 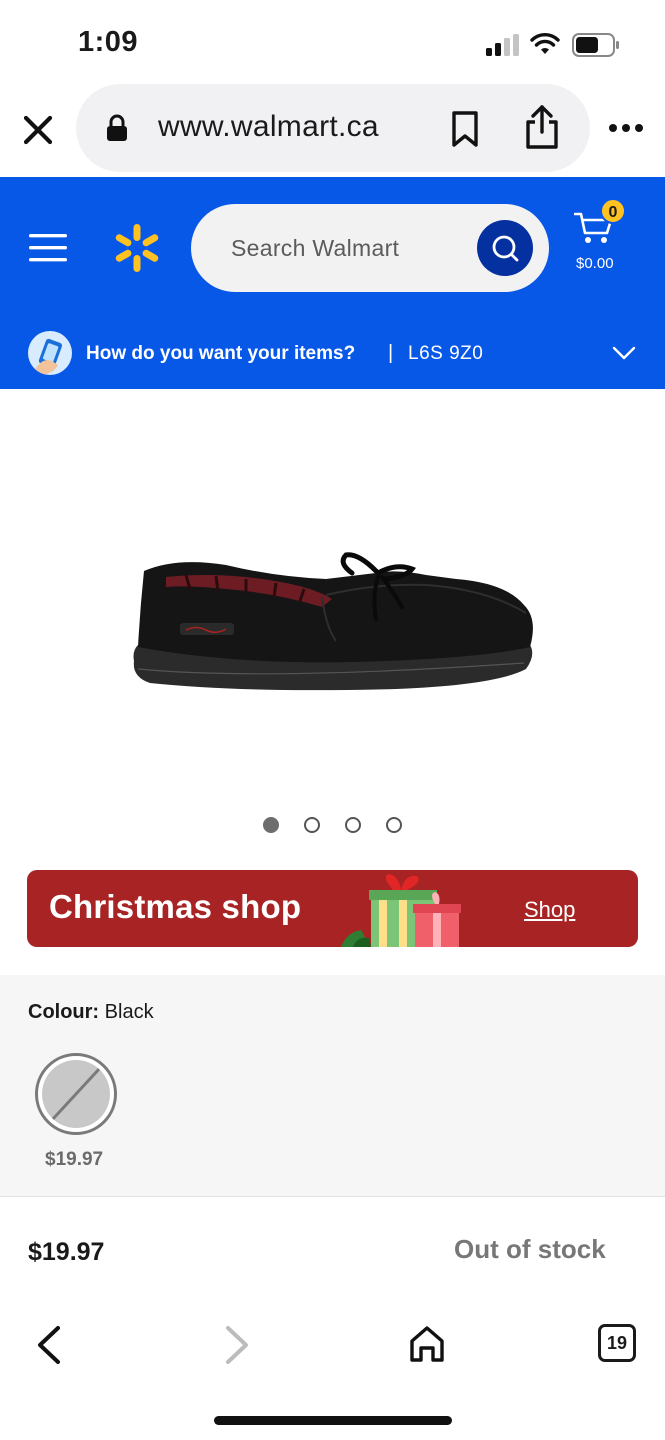 I want to click on browser-toolbar: www.walmart.ca, so click(x=332, y=130).